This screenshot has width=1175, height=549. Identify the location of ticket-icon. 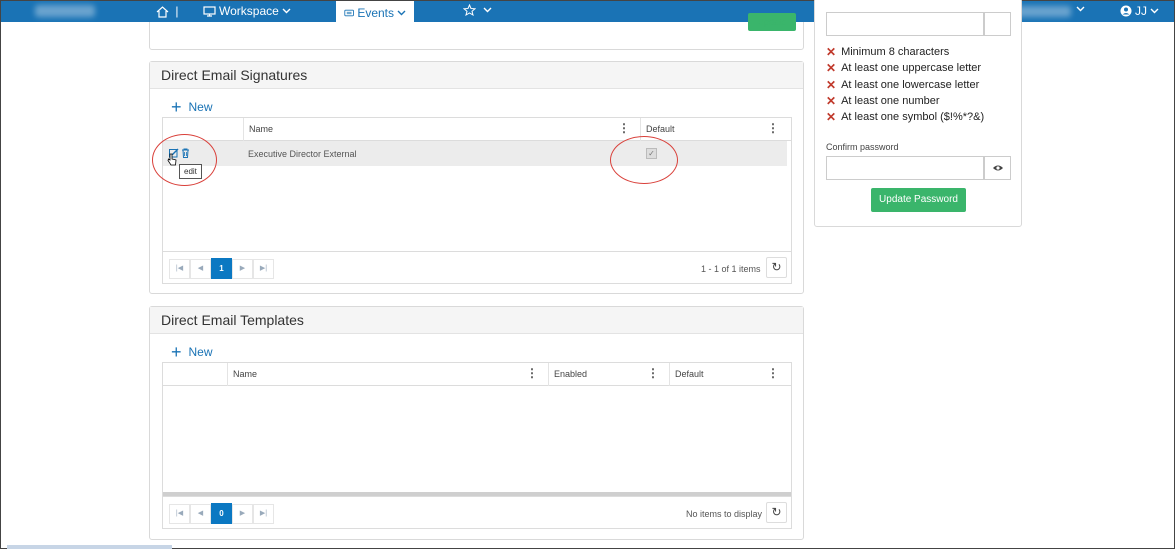
(349, 13).